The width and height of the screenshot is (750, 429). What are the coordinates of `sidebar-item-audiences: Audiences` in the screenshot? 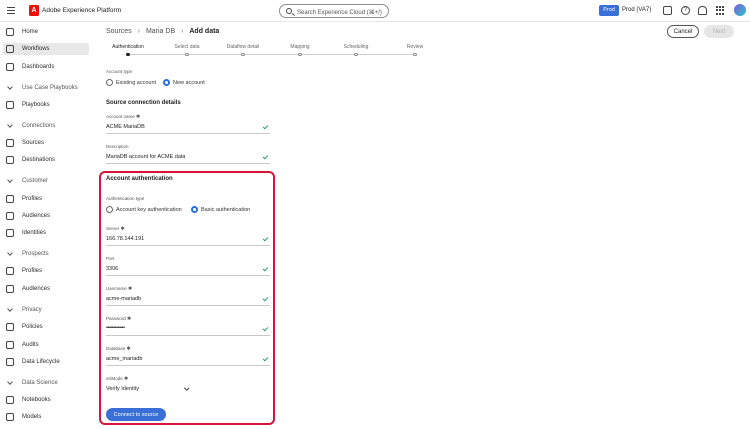 It's located at (45, 216).